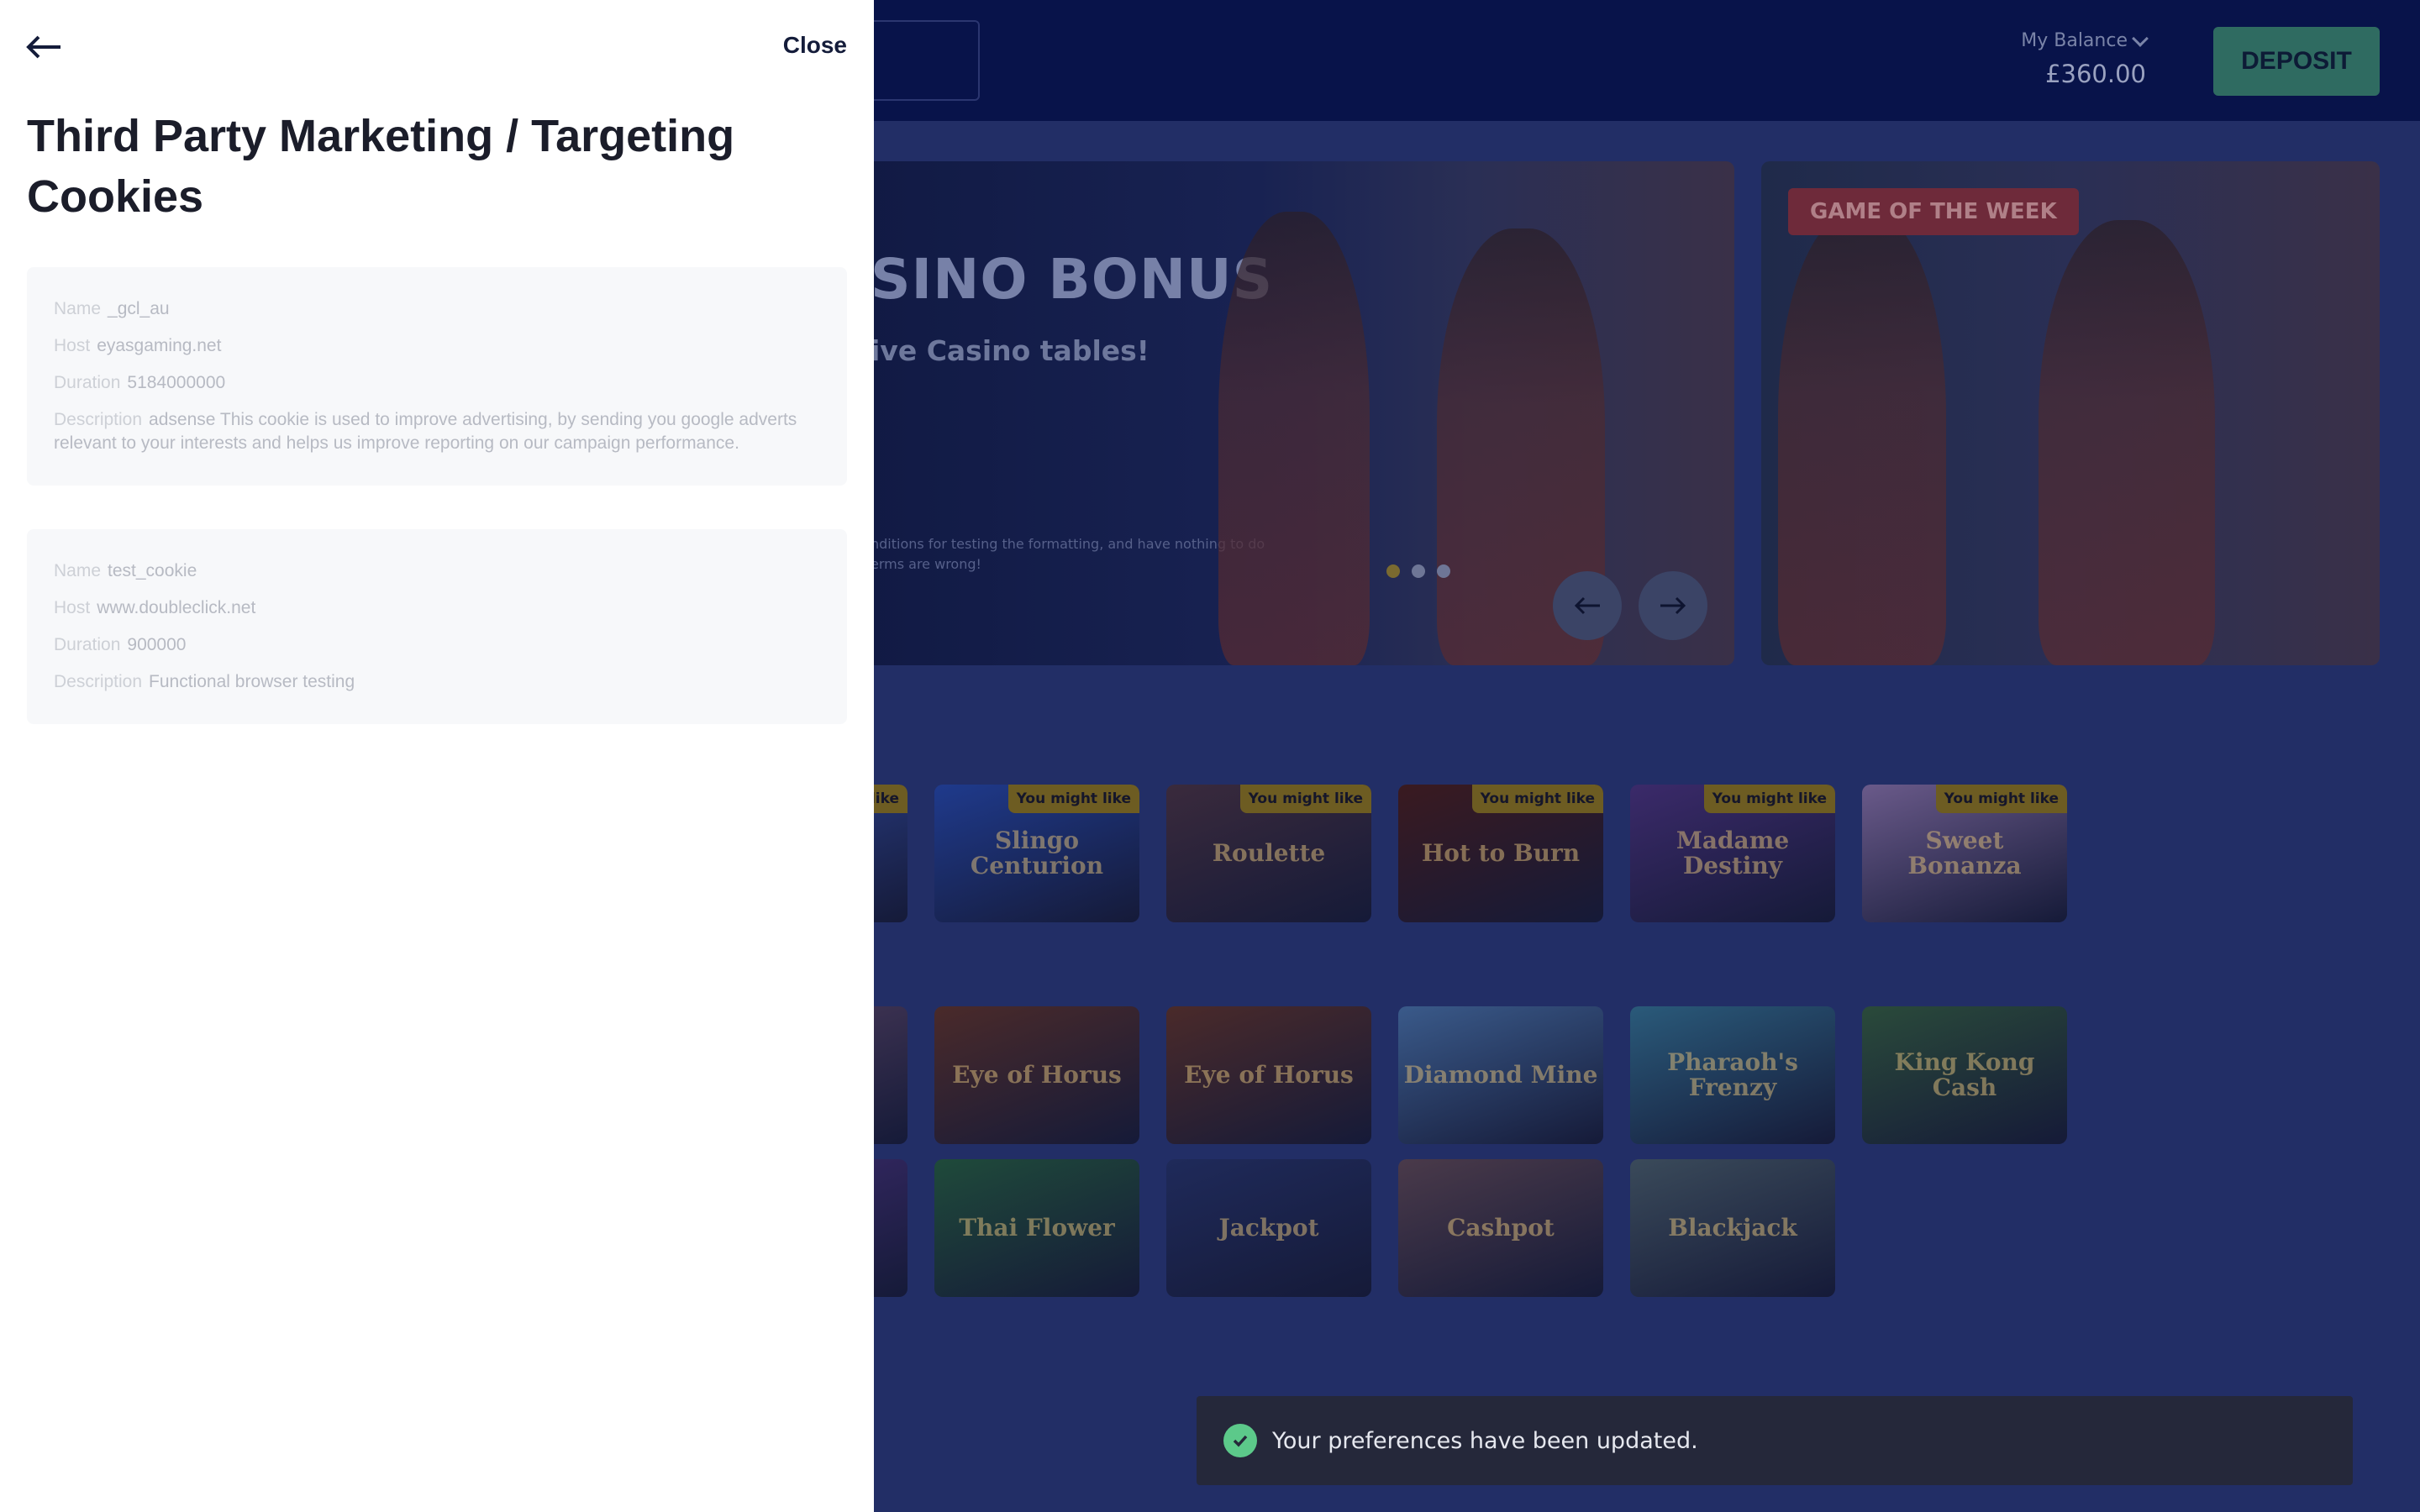  I want to click on carousel-next-button, so click(1673, 605).